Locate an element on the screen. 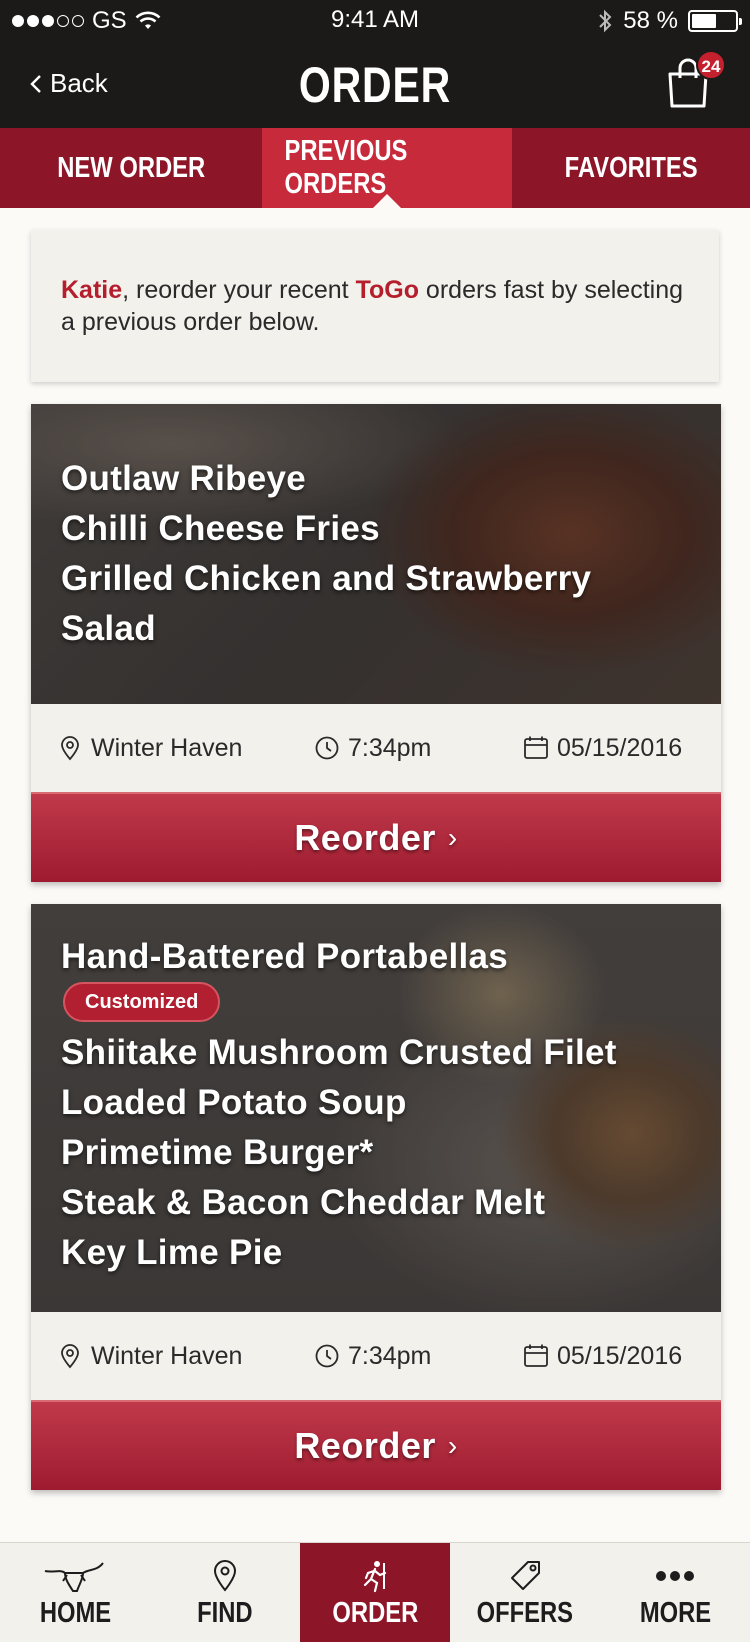 The height and width of the screenshot is (1642, 750). bluetooth-icon is located at coordinates (605, 21).